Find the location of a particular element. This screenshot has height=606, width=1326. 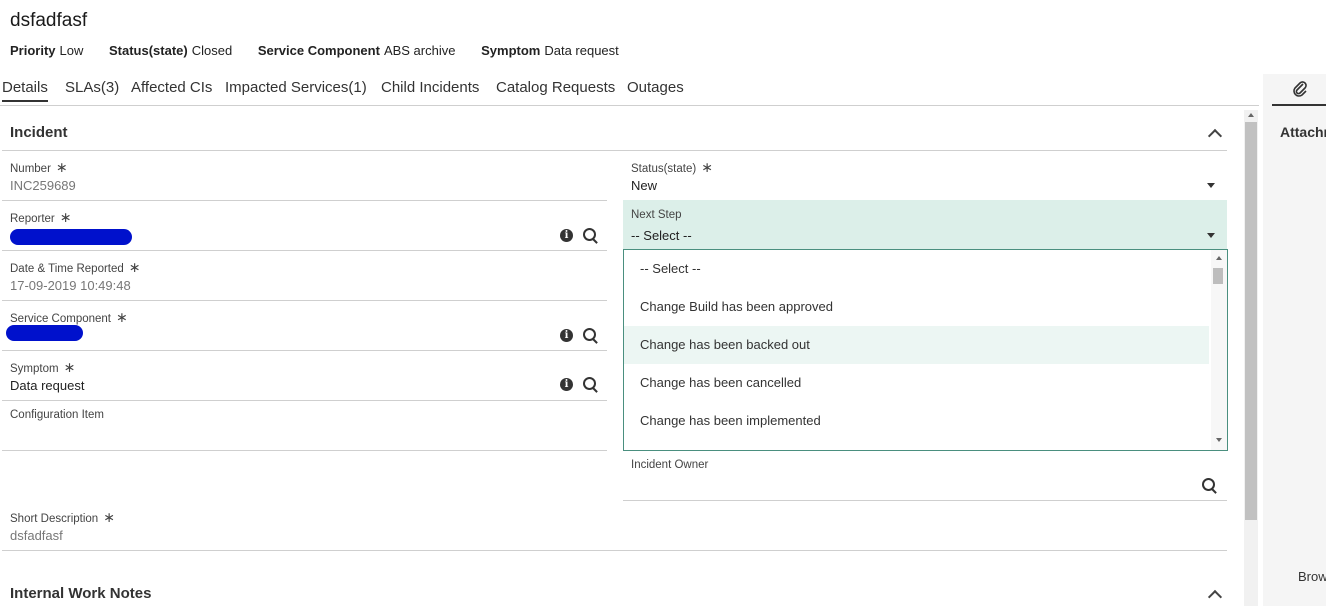

meta-service-key: Service Component is located at coordinates (318, 50).